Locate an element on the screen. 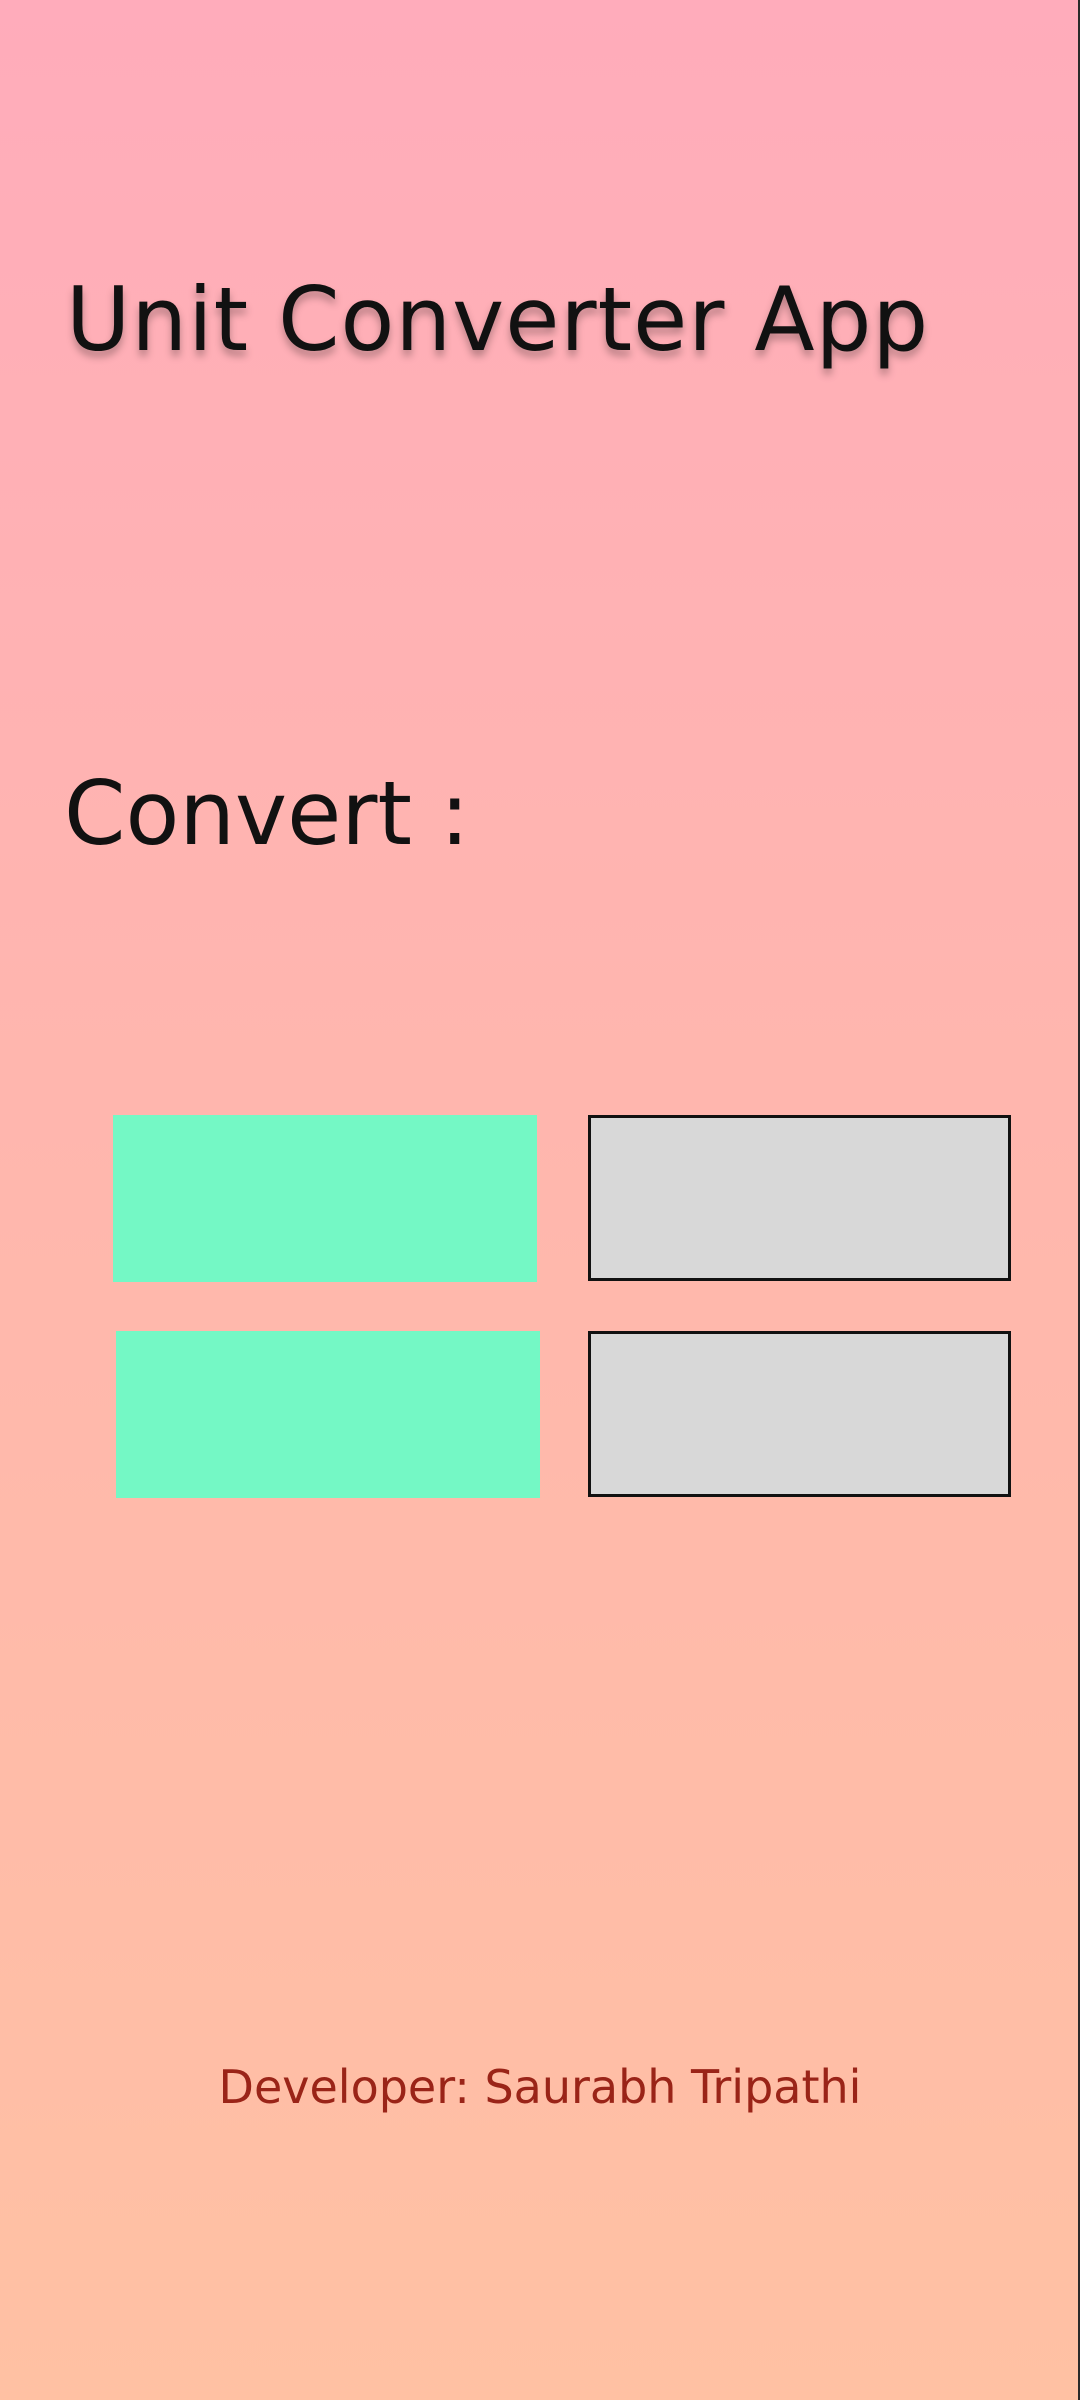 The width and height of the screenshot is (1080, 2400). app-title: Unit Converter App is located at coordinates (498, 319).